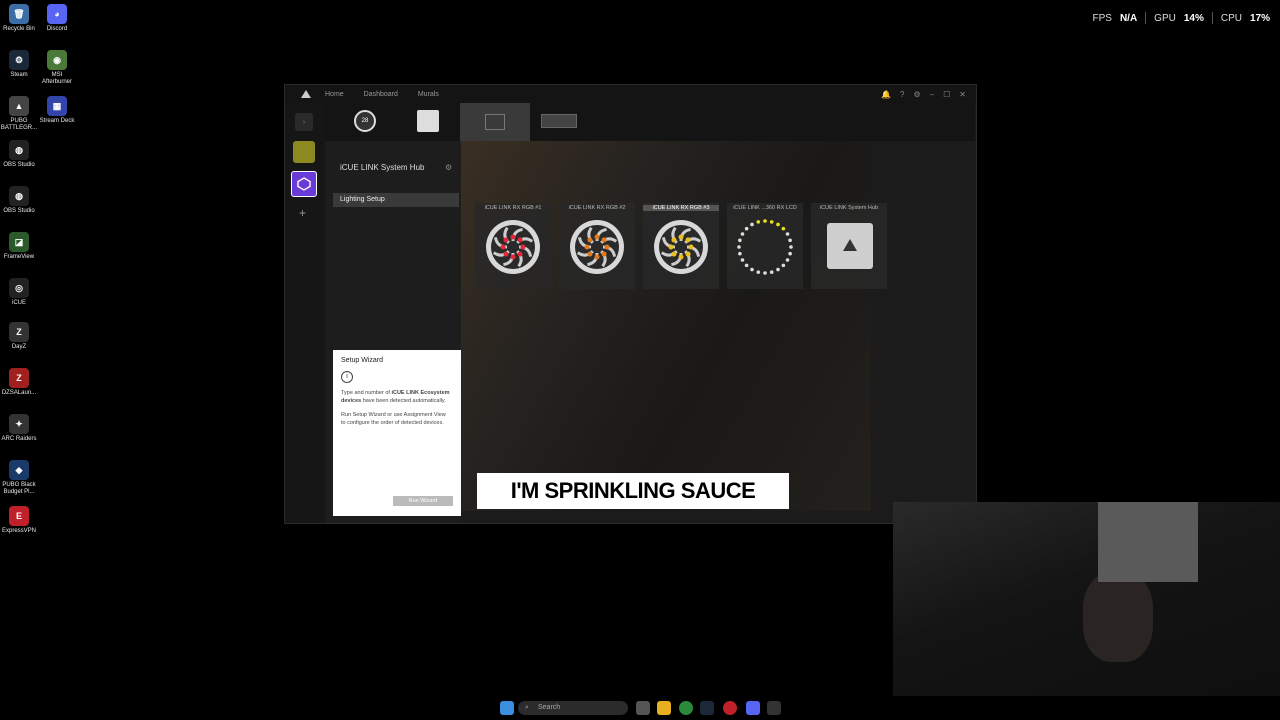 The width and height of the screenshot is (1280, 720). What do you see at coordinates (707, 708) in the screenshot?
I see `steam-taskbar-icon` at bounding box center [707, 708].